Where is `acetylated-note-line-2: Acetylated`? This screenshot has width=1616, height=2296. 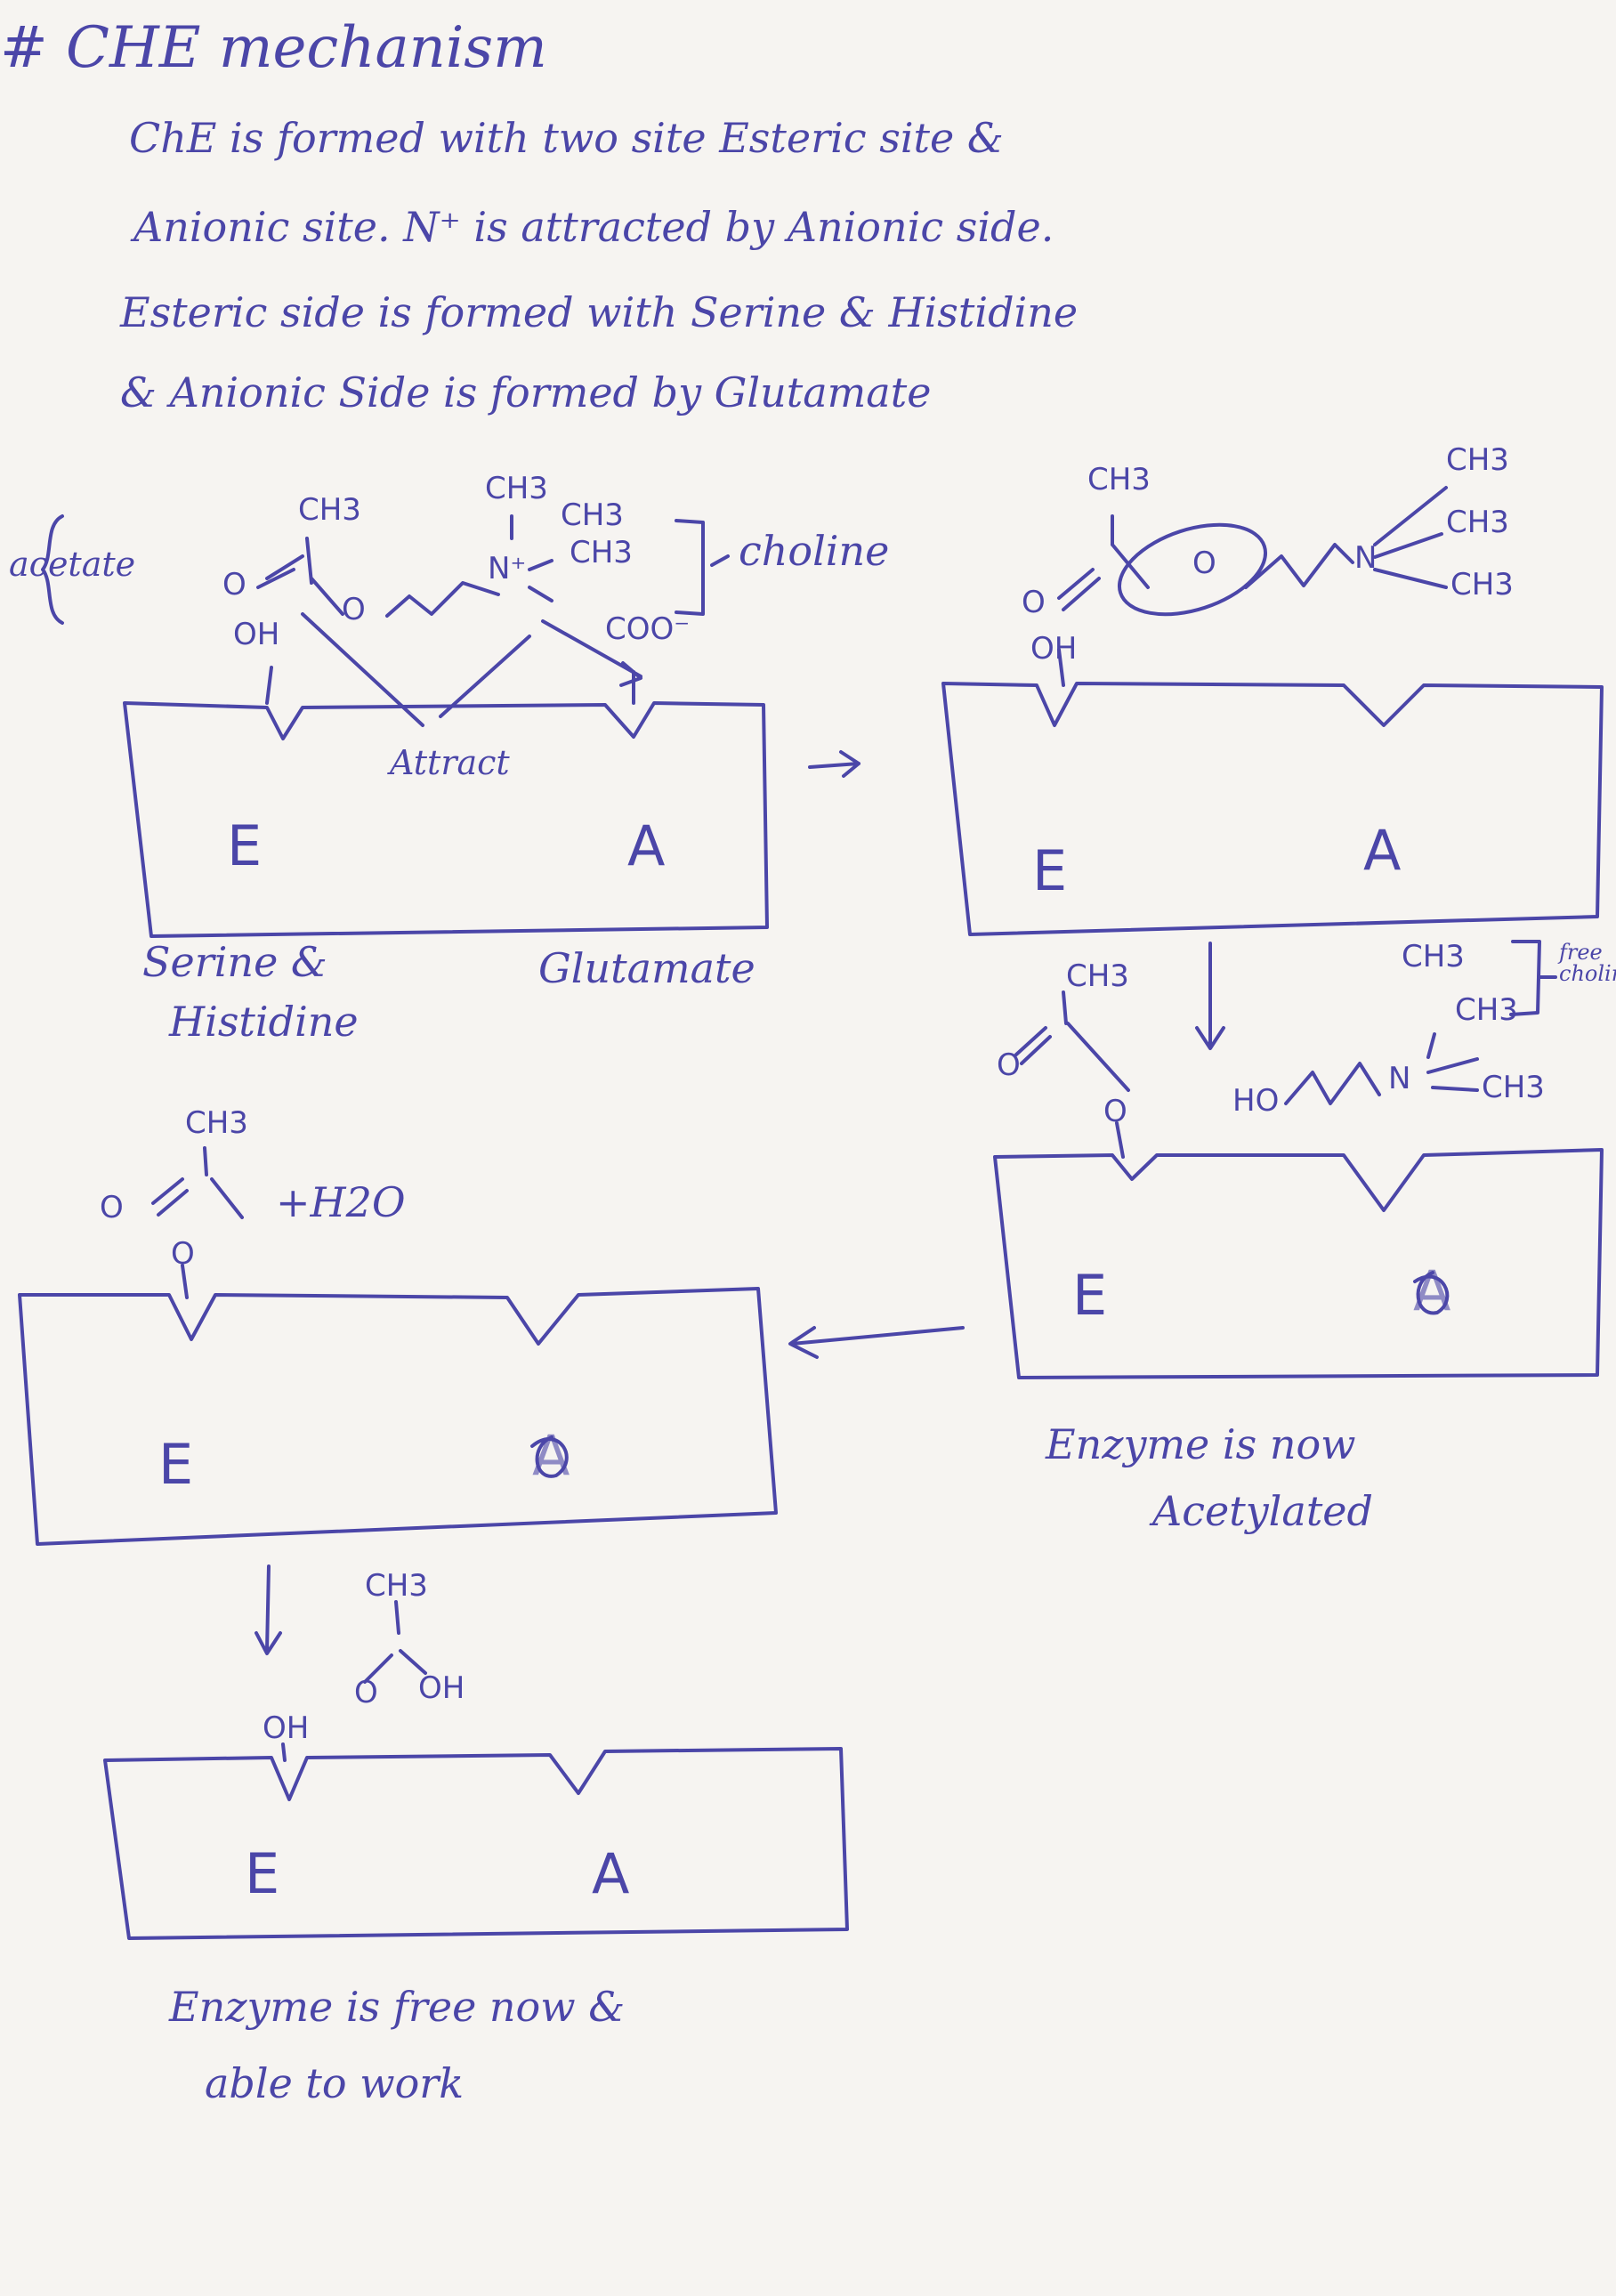 acetylated-note-line-2: Acetylated is located at coordinates (1263, 1511).